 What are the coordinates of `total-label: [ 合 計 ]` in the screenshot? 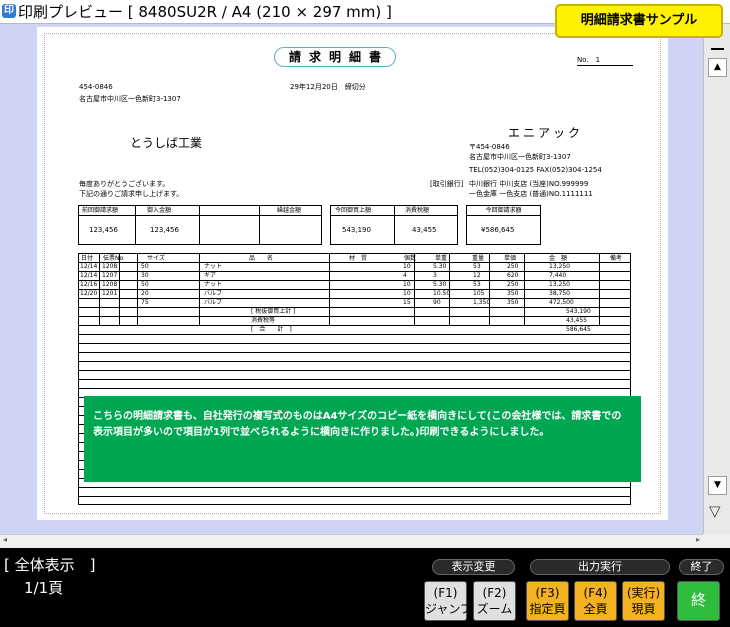 It's located at (271, 329).